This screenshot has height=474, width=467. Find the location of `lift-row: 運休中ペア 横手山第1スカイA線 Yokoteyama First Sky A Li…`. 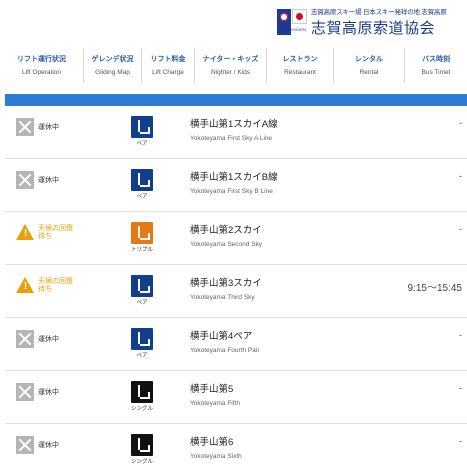

lift-row: 運休中ペア 横手山第1スカイA線 Yokoteyama First Sky A Li… is located at coordinates (236, 132).